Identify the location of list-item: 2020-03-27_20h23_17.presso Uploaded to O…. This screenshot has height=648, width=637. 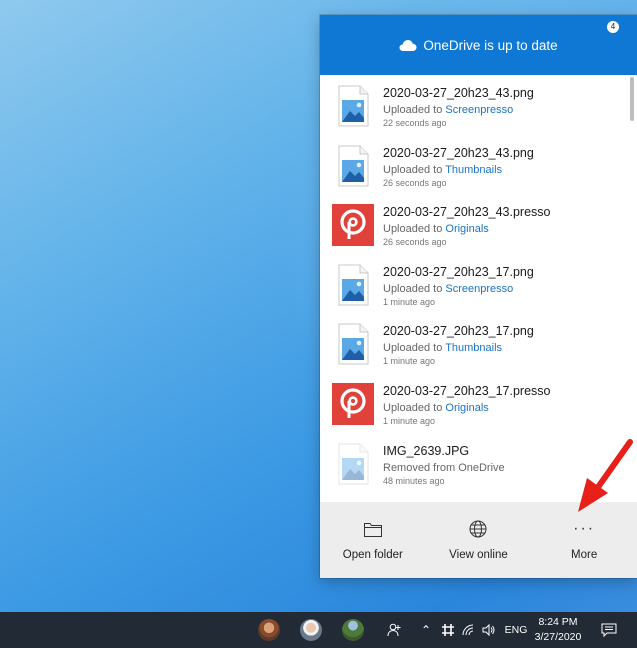
(478, 403).